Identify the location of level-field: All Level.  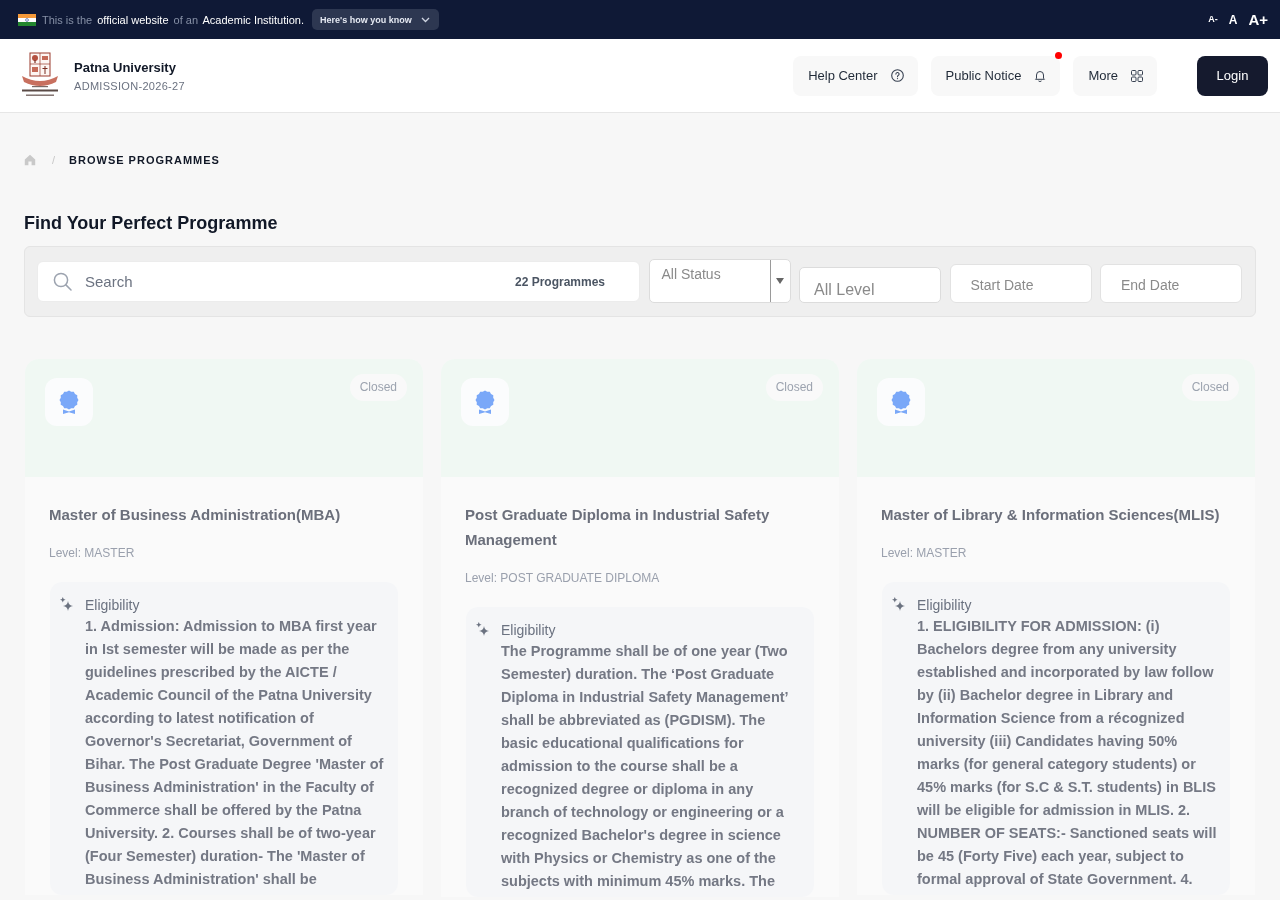
(870, 285).